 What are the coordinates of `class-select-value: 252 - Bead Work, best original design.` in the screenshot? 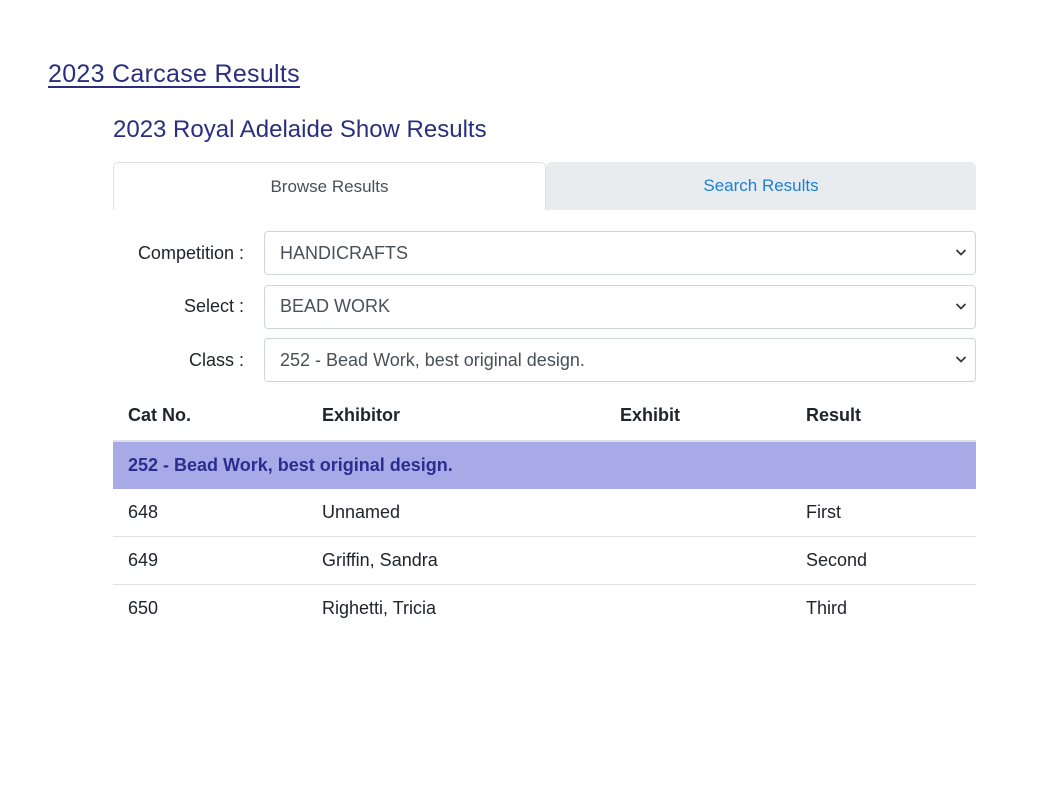 It's located at (432, 359).